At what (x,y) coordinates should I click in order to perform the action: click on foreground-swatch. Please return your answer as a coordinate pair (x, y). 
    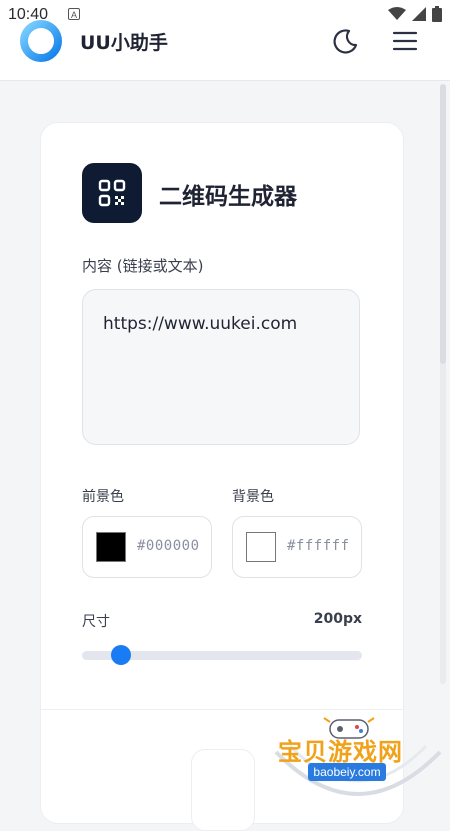
    Looking at the image, I should click on (111, 547).